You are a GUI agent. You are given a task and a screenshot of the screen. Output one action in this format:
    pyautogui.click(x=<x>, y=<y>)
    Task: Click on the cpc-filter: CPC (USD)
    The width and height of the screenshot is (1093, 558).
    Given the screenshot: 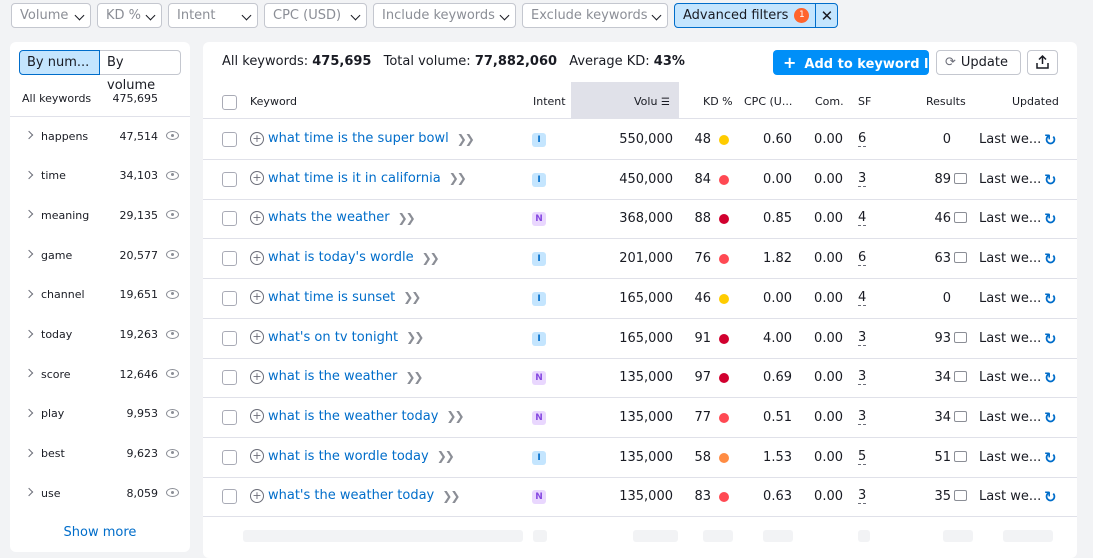 What is the action you would take?
    pyautogui.click(x=315, y=15)
    